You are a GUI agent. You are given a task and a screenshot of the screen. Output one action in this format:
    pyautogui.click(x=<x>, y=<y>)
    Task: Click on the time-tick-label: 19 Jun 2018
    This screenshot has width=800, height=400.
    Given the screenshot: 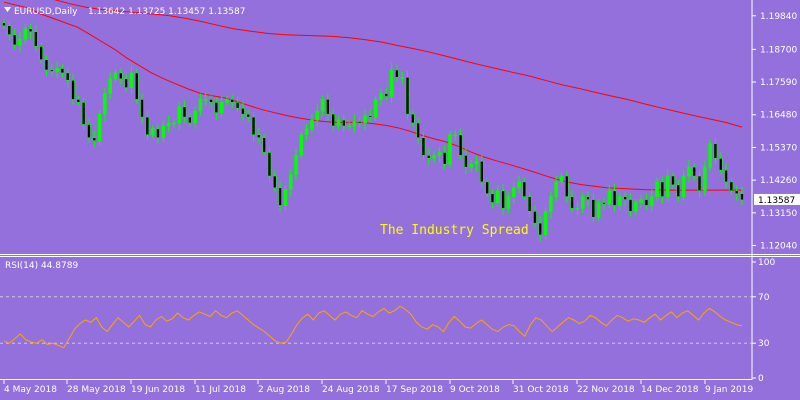 What is the action you would take?
    pyautogui.click(x=158, y=390)
    